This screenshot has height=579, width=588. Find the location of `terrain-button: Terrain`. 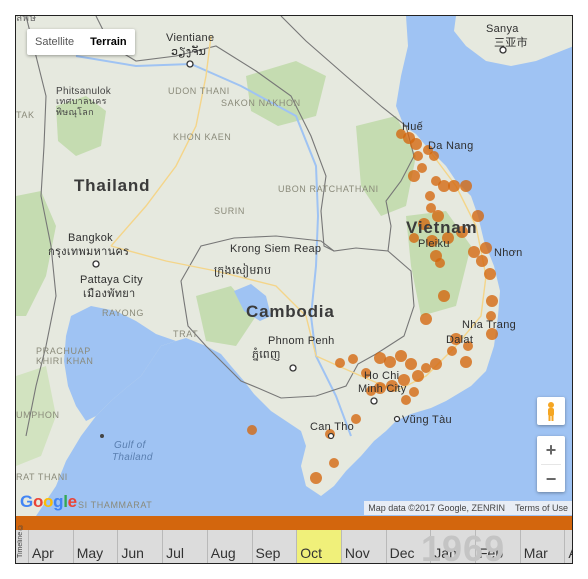

terrain-button: Terrain is located at coordinates (108, 42).